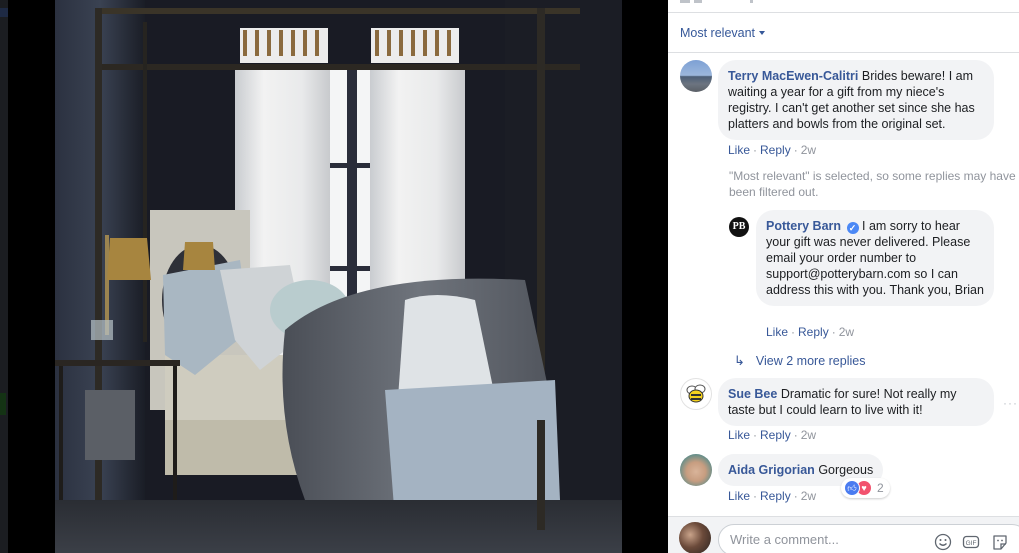 The width and height of the screenshot is (1019, 553). Describe the element at coordinates (1000, 542) in the screenshot. I see `sticker-icon` at that location.